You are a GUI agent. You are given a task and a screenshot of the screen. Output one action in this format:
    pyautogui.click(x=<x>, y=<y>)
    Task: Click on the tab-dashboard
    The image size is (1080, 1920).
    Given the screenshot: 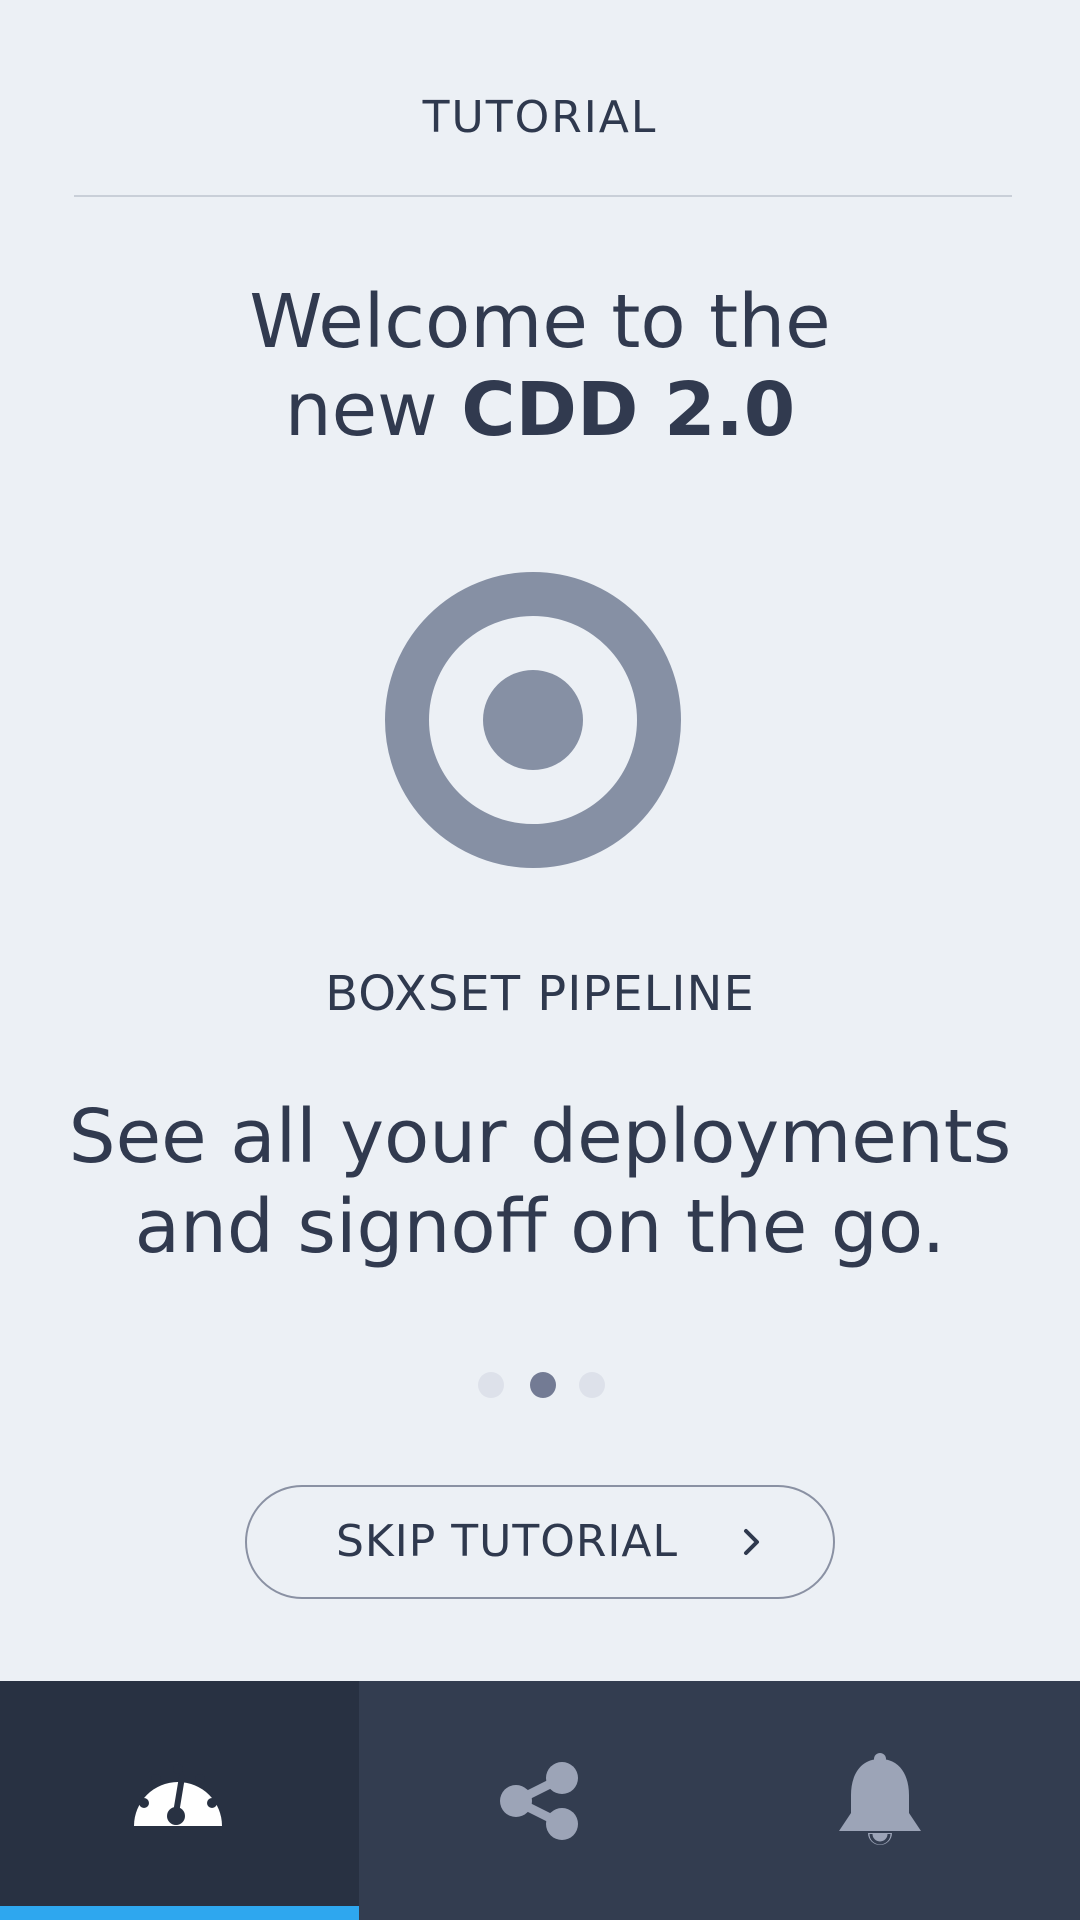 What is the action you would take?
    pyautogui.click(x=179, y=1800)
    